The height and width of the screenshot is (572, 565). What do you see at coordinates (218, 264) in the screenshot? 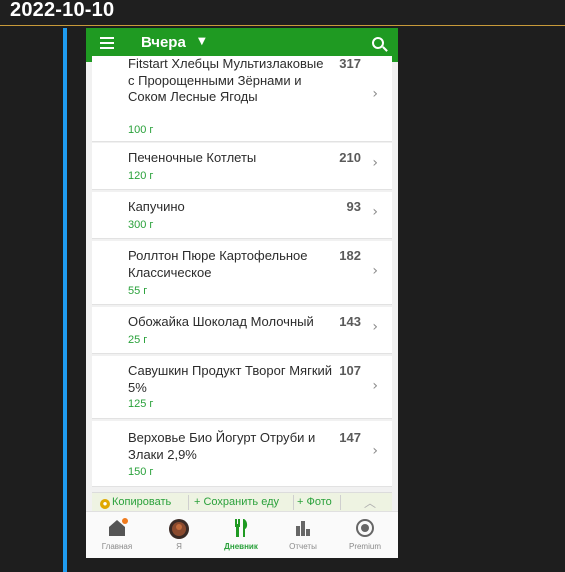
I see `food-name: Роллтон Пюре Картофельное Классическое` at bounding box center [218, 264].